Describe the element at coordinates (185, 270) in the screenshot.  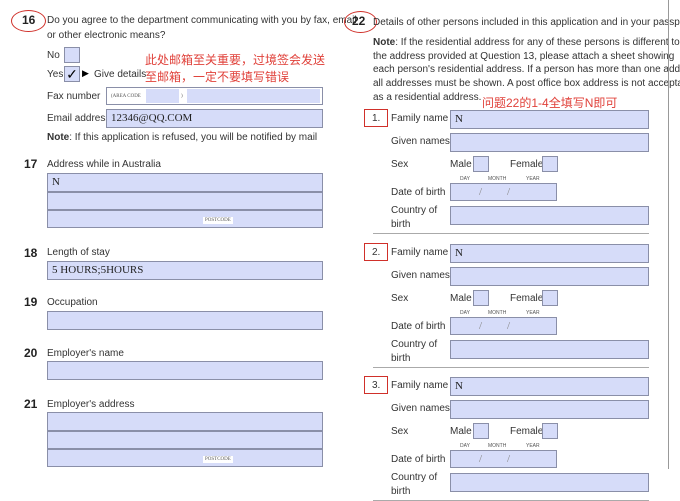
I see `length-of-stay-field: 5 HOURS;5HOURS` at that location.